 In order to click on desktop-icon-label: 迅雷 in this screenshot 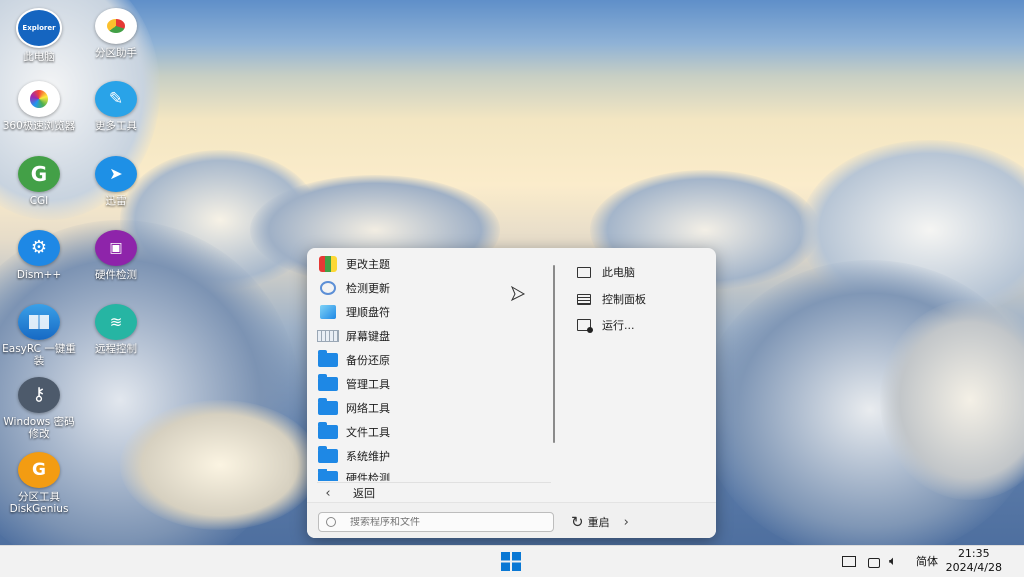, I will do `click(116, 201)`.